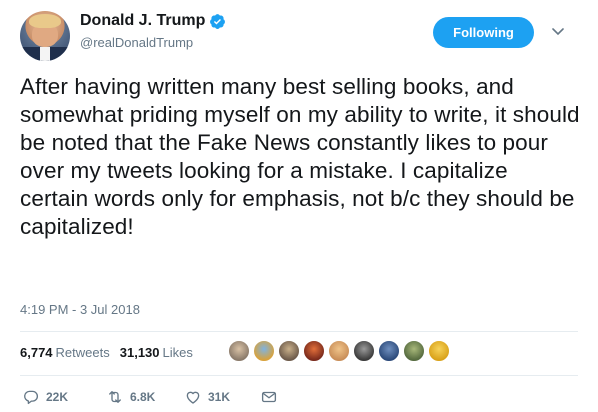 This screenshot has width=598, height=412. Describe the element at coordinates (45, 397) in the screenshot. I see `reply-action: 22K` at that location.